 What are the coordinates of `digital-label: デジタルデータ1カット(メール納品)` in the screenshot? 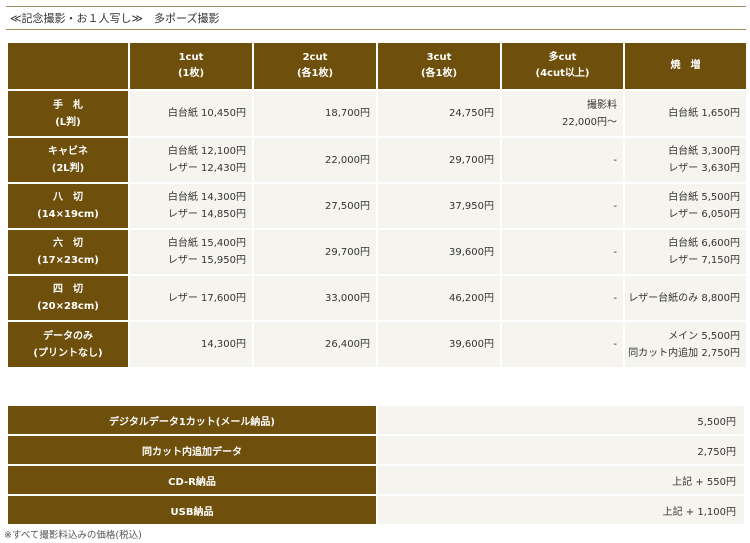 It's located at (192, 420).